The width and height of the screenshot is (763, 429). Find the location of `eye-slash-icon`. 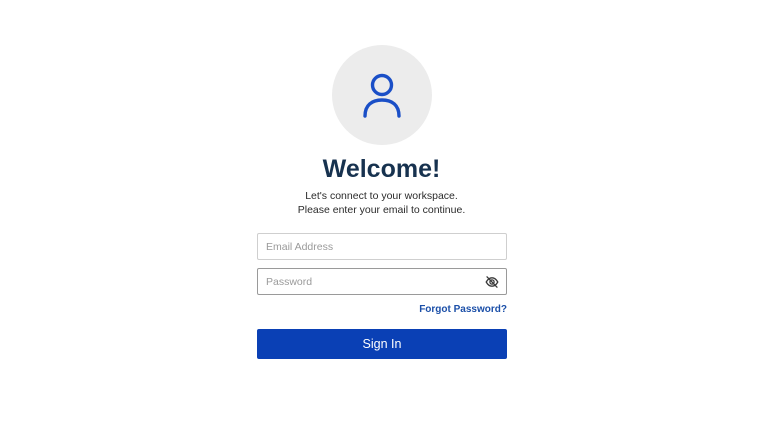

eye-slash-icon is located at coordinates (492, 282).